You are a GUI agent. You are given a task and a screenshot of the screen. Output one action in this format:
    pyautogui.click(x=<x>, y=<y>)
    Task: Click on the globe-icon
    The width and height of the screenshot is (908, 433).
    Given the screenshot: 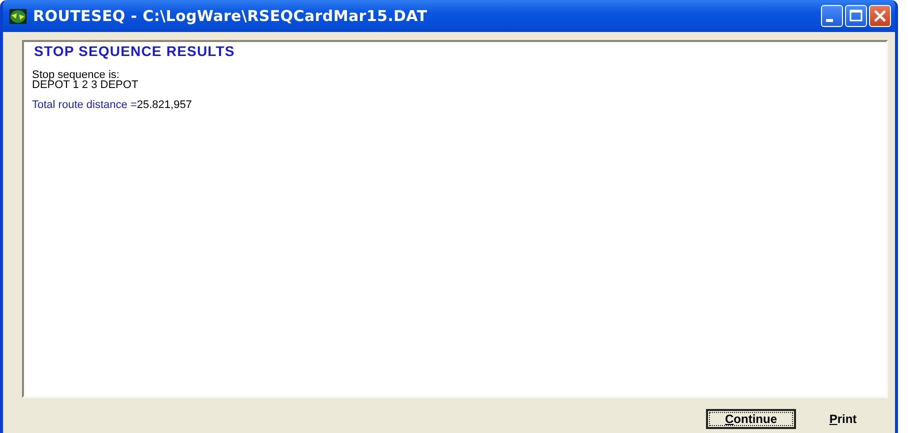 What is the action you would take?
    pyautogui.click(x=18, y=16)
    